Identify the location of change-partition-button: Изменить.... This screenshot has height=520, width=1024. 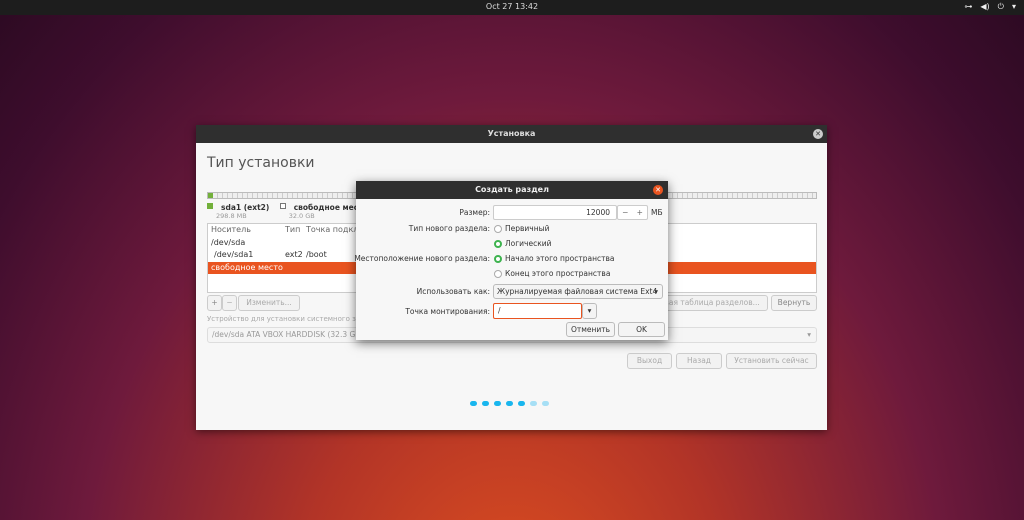
(269, 303).